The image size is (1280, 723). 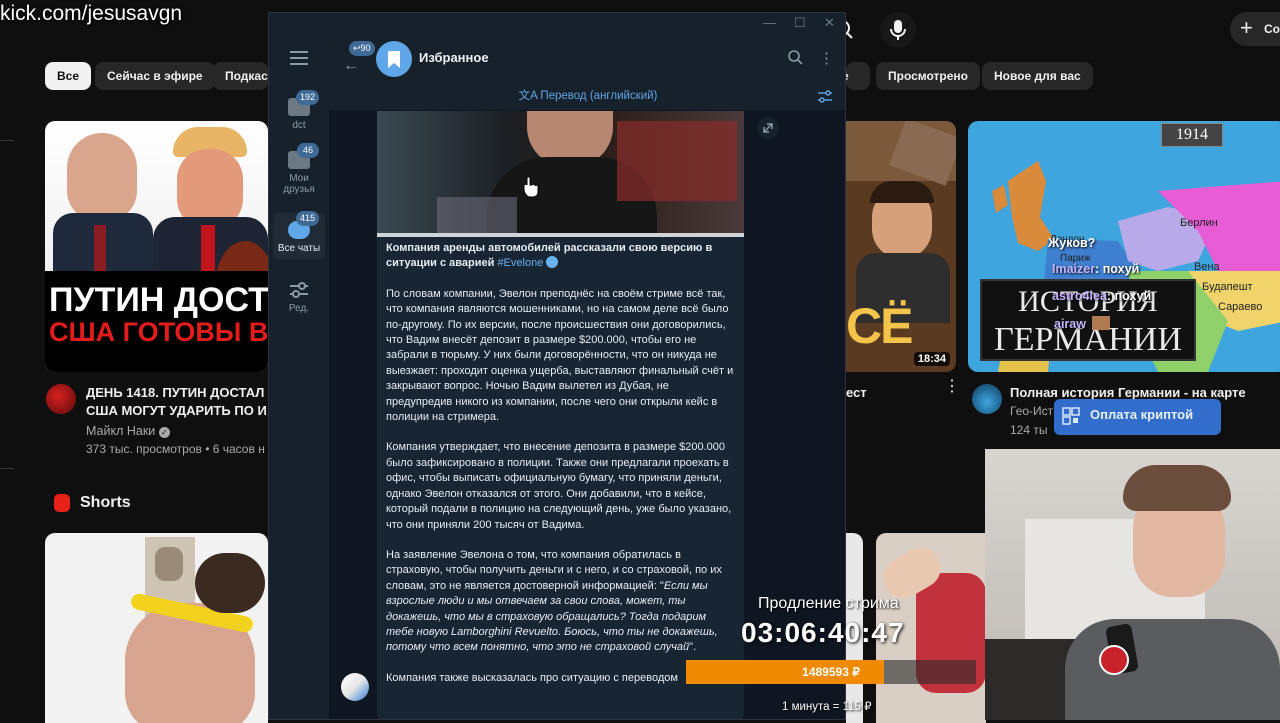 What do you see at coordinates (351, 66) in the screenshot?
I see `back-button: ←` at bounding box center [351, 66].